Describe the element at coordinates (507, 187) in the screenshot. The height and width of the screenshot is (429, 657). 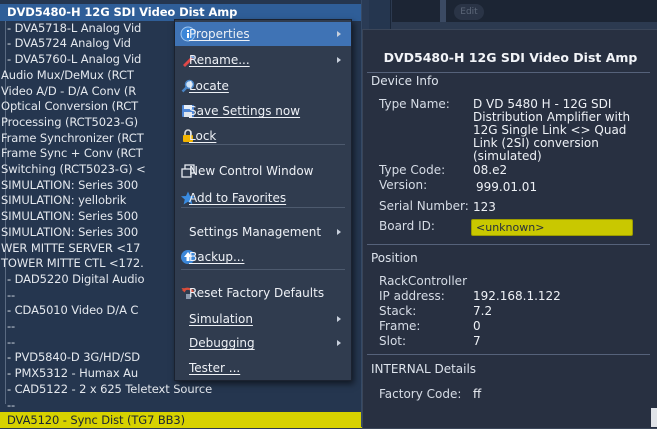
I see `version-value: 999.01.01` at that location.